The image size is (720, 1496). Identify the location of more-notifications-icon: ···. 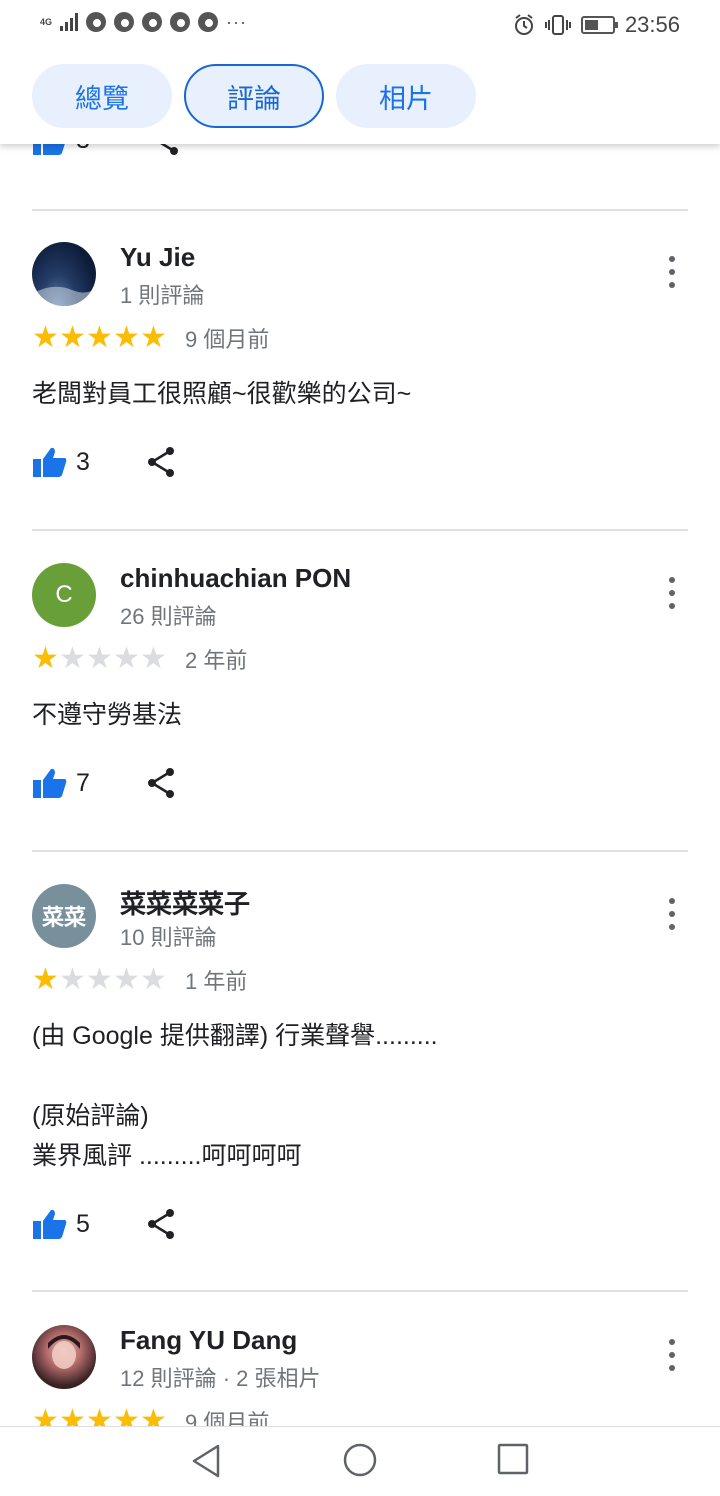
(236, 22).